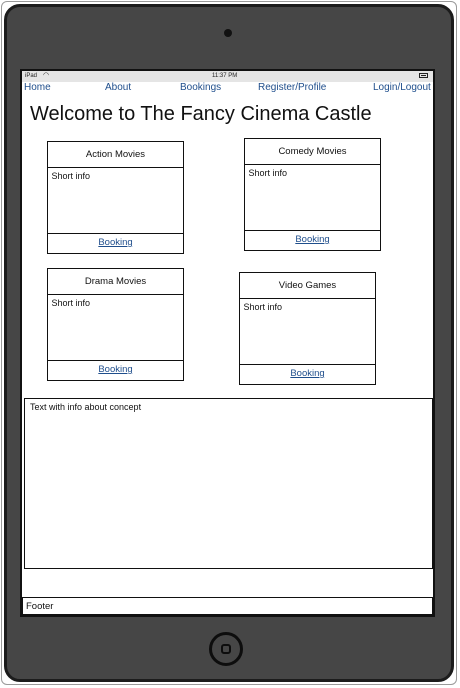  I want to click on battery-icon, so click(423, 75).